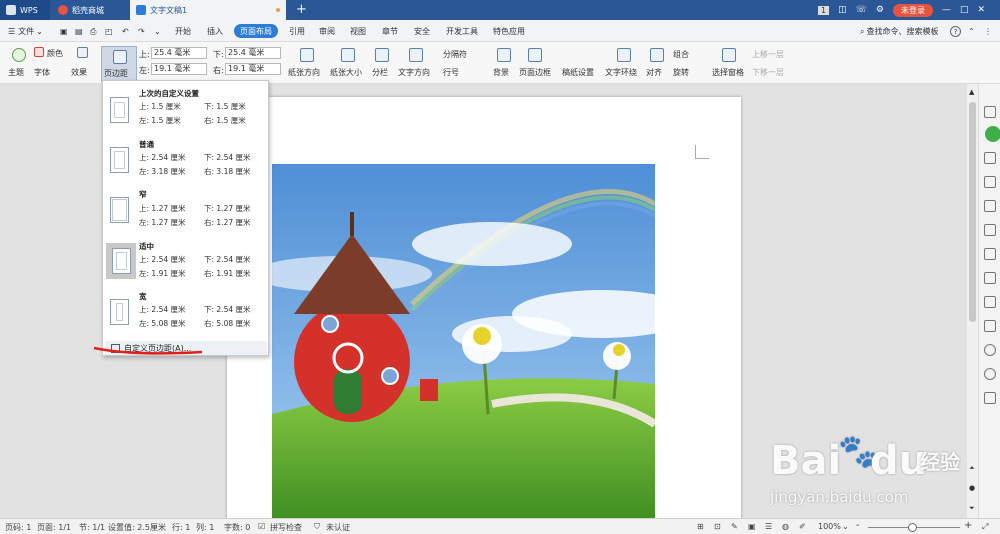  Describe the element at coordinates (728, 72) in the screenshot. I see `selection-pane-button: 选择窗格` at that location.